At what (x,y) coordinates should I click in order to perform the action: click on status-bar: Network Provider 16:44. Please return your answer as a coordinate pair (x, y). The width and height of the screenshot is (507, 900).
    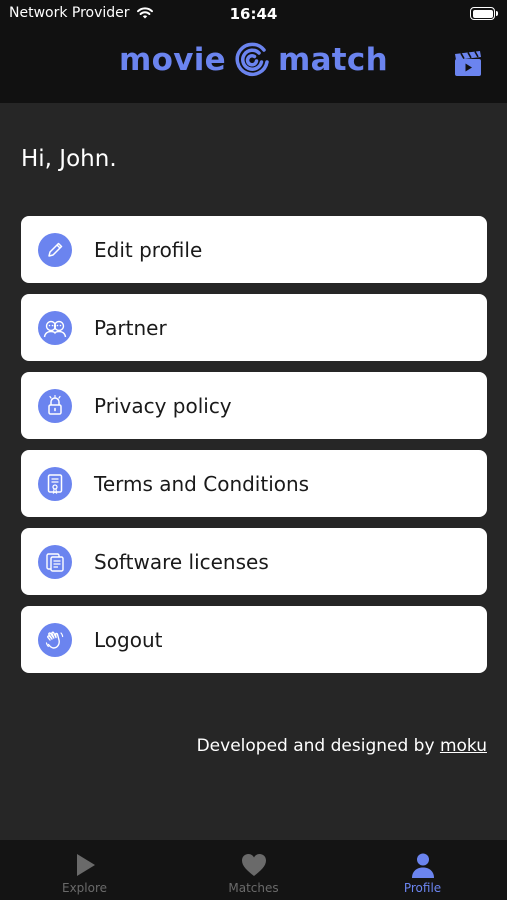
    Looking at the image, I should click on (253, 14).